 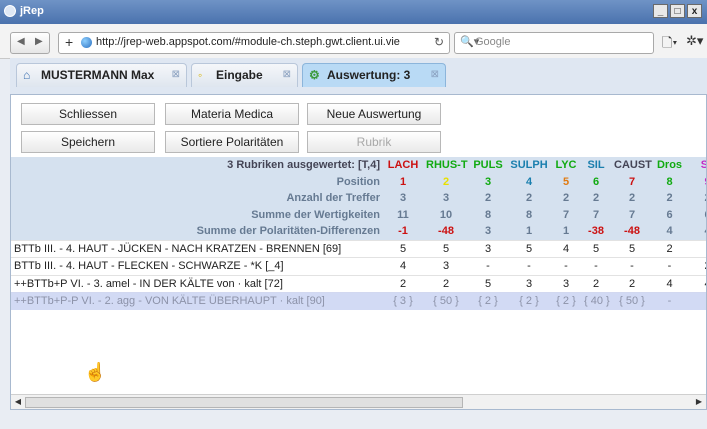 I want to click on summary-label: Anzahl der Treffer, so click(x=197, y=198).